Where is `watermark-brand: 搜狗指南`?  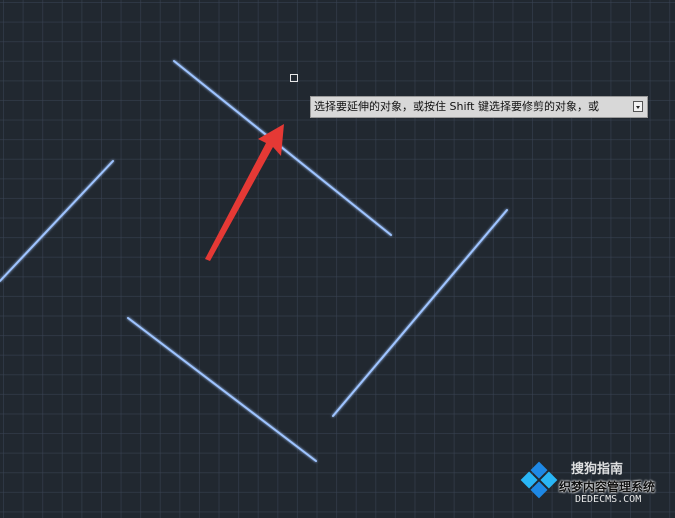
watermark-brand: 搜狗指南 is located at coordinates (597, 469).